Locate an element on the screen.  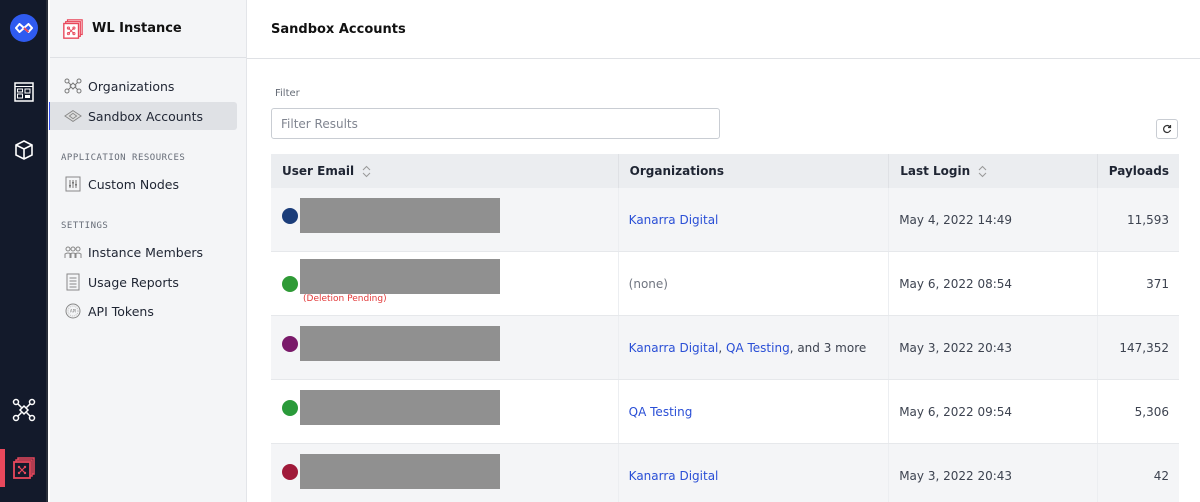
sidebar-item-label: Usage Reports is located at coordinates (133, 282).